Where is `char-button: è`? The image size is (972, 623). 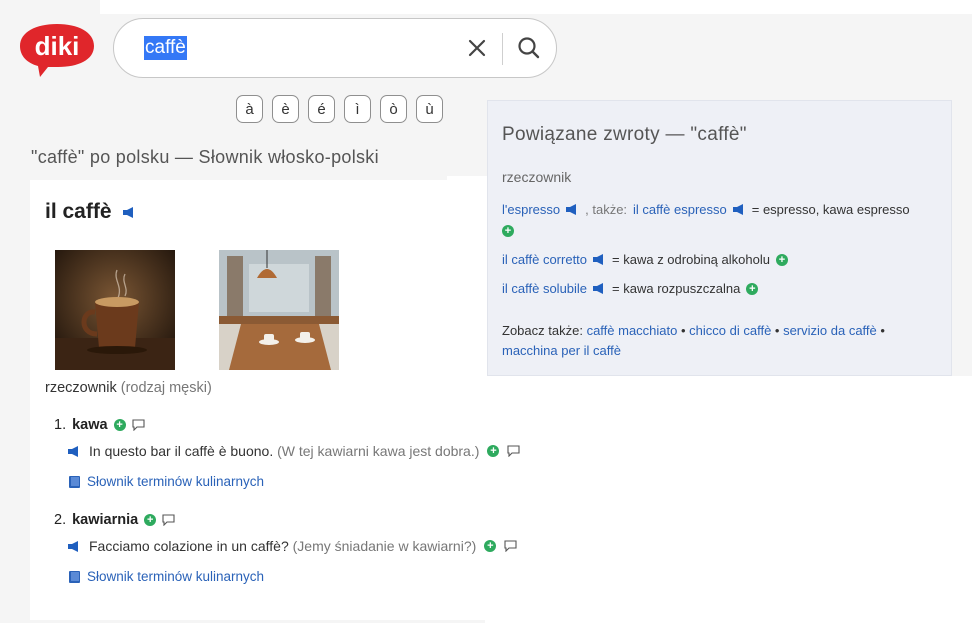
char-button: è is located at coordinates (285, 109).